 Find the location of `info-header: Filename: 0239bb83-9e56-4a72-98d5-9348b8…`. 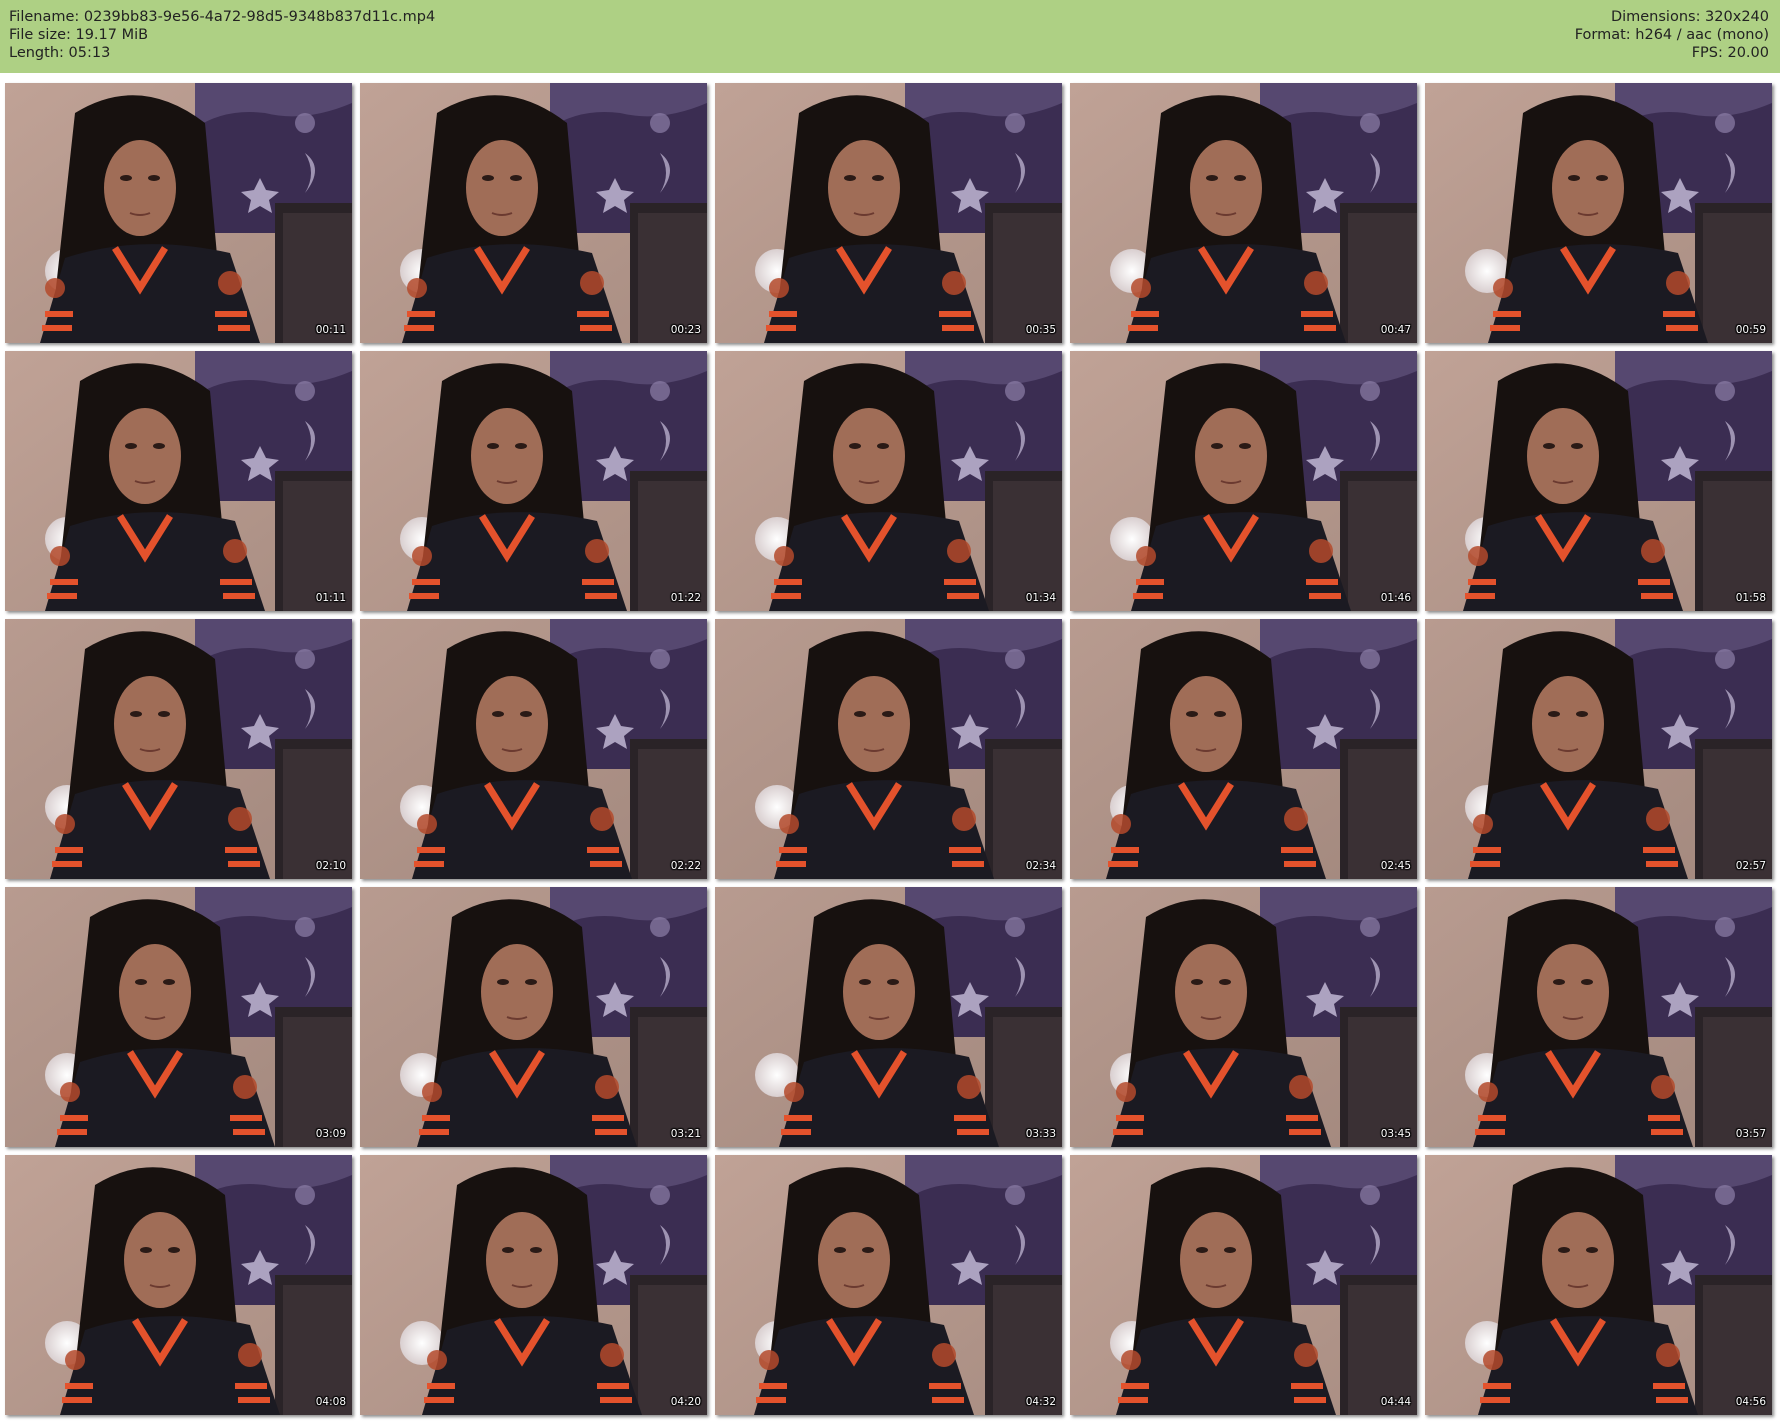

info-header: Filename: 0239bb83-9e56-4a72-98d5-9348b8… is located at coordinates (890, 36).